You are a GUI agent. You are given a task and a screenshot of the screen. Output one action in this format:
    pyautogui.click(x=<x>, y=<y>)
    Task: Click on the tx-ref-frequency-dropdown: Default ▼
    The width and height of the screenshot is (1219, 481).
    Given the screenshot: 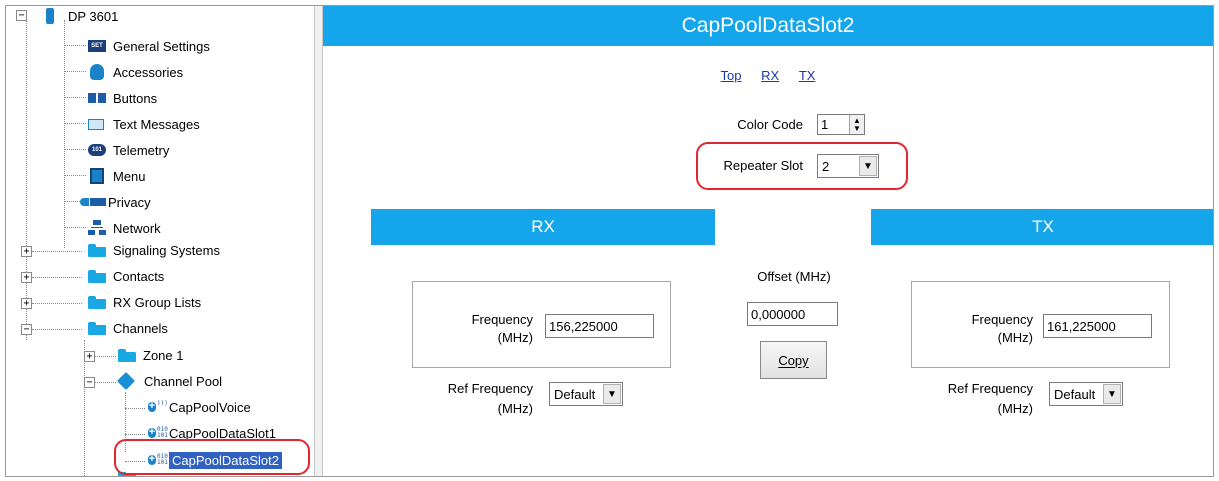 What is the action you would take?
    pyautogui.click(x=1086, y=394)
    